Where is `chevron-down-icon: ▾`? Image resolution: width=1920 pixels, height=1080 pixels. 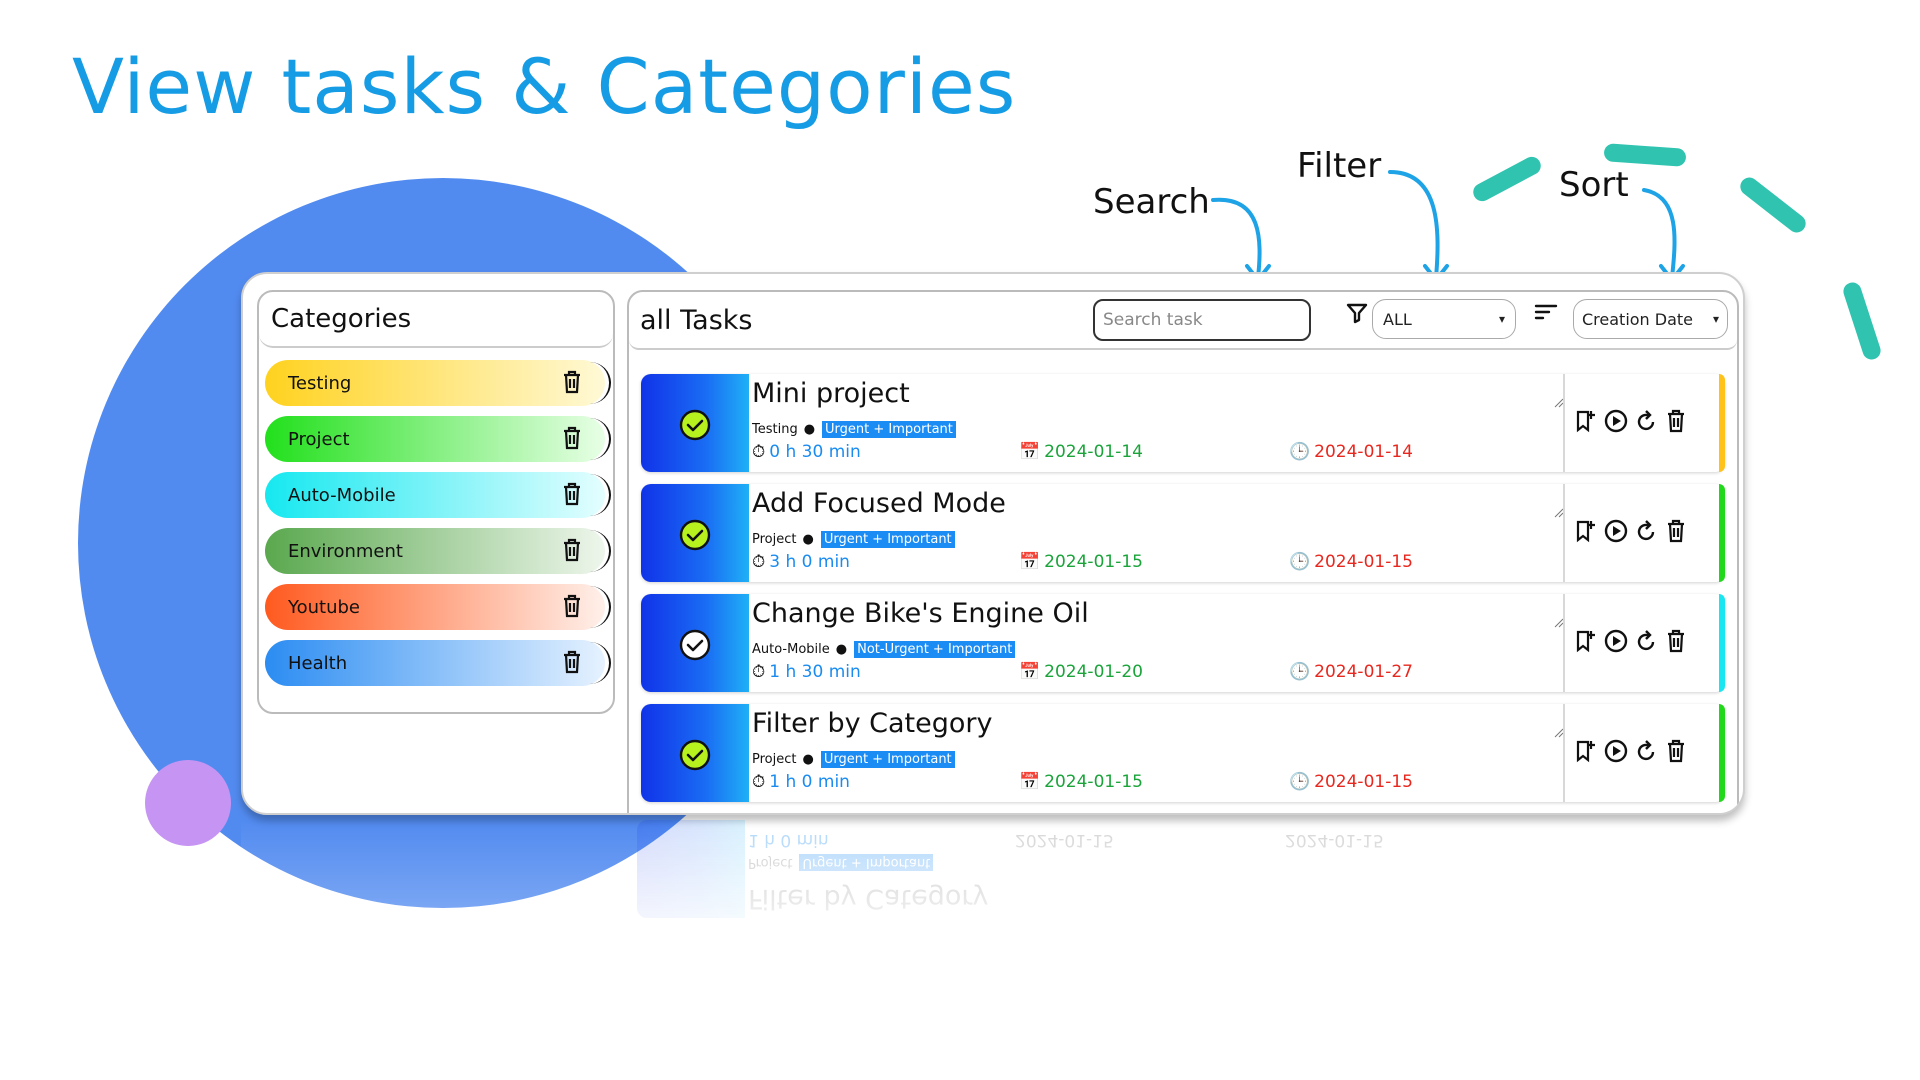 chevron-down-icon: ▾ is located at coordinates (1501, 319).